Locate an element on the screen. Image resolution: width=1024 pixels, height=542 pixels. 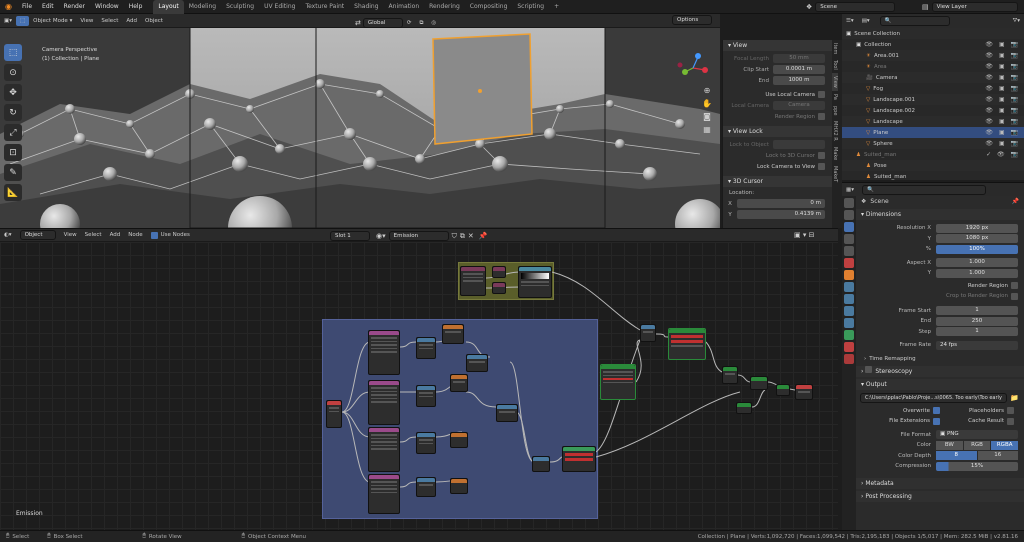
node-vector is located at coordinates (499, 288).